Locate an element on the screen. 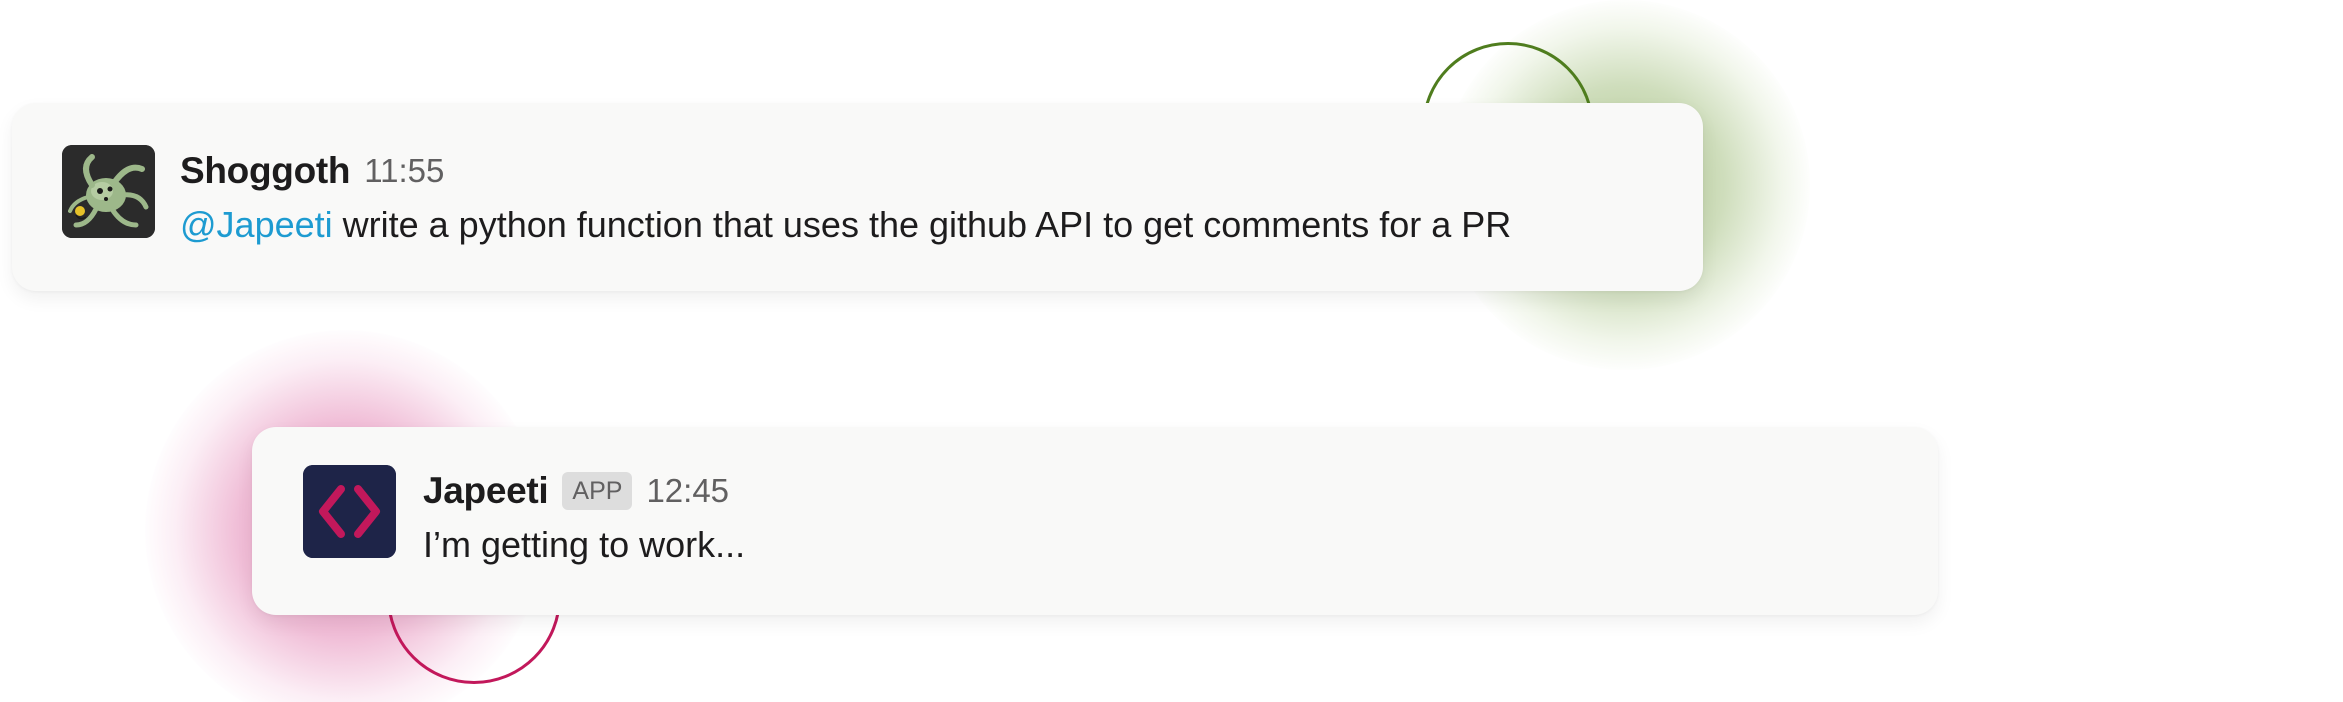  app-badge: APP is located at coordinates (597, 491).